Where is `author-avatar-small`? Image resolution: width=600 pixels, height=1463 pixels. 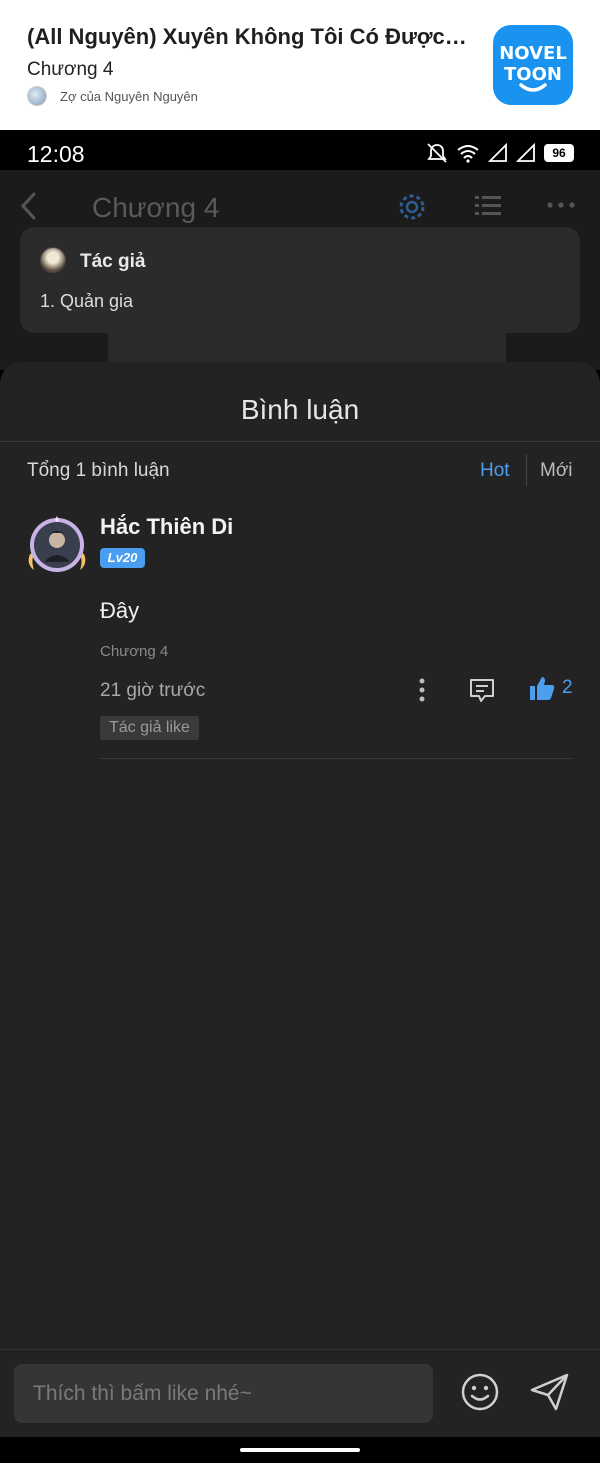 author-avatar-small is located at coordinates (37, 96).